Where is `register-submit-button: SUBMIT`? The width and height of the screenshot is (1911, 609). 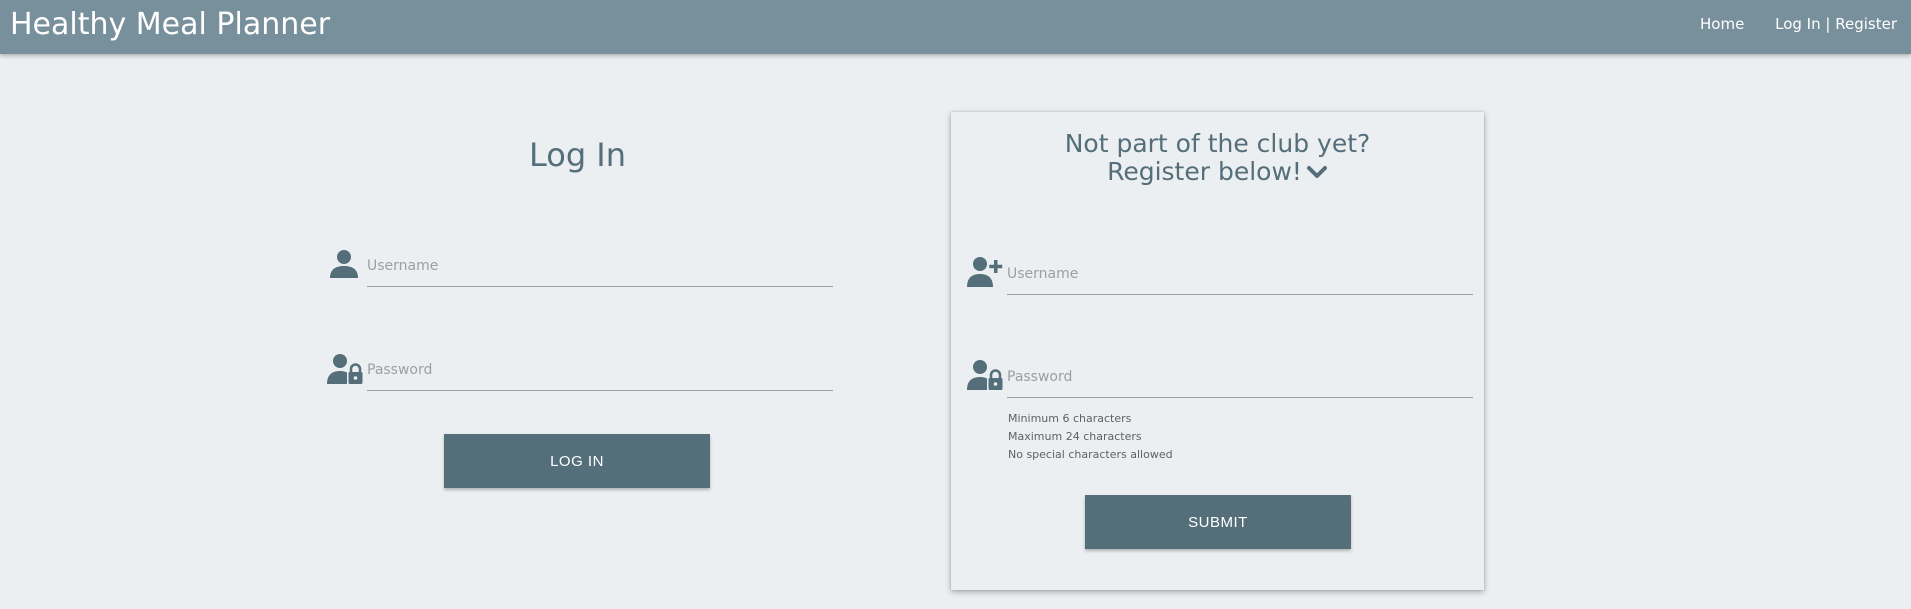
register-submit-button: SUBMIT is located at coordinates (1218, 522).